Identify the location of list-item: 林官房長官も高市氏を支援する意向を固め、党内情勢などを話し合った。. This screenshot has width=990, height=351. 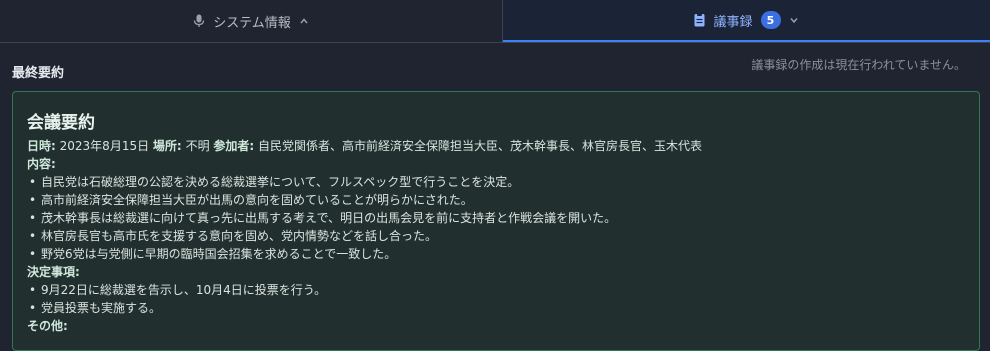
(497, 236).